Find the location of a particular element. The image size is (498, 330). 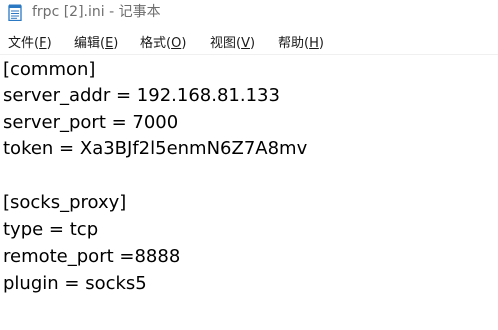

menu-file-close: ) is located at coordinates (49, 43).